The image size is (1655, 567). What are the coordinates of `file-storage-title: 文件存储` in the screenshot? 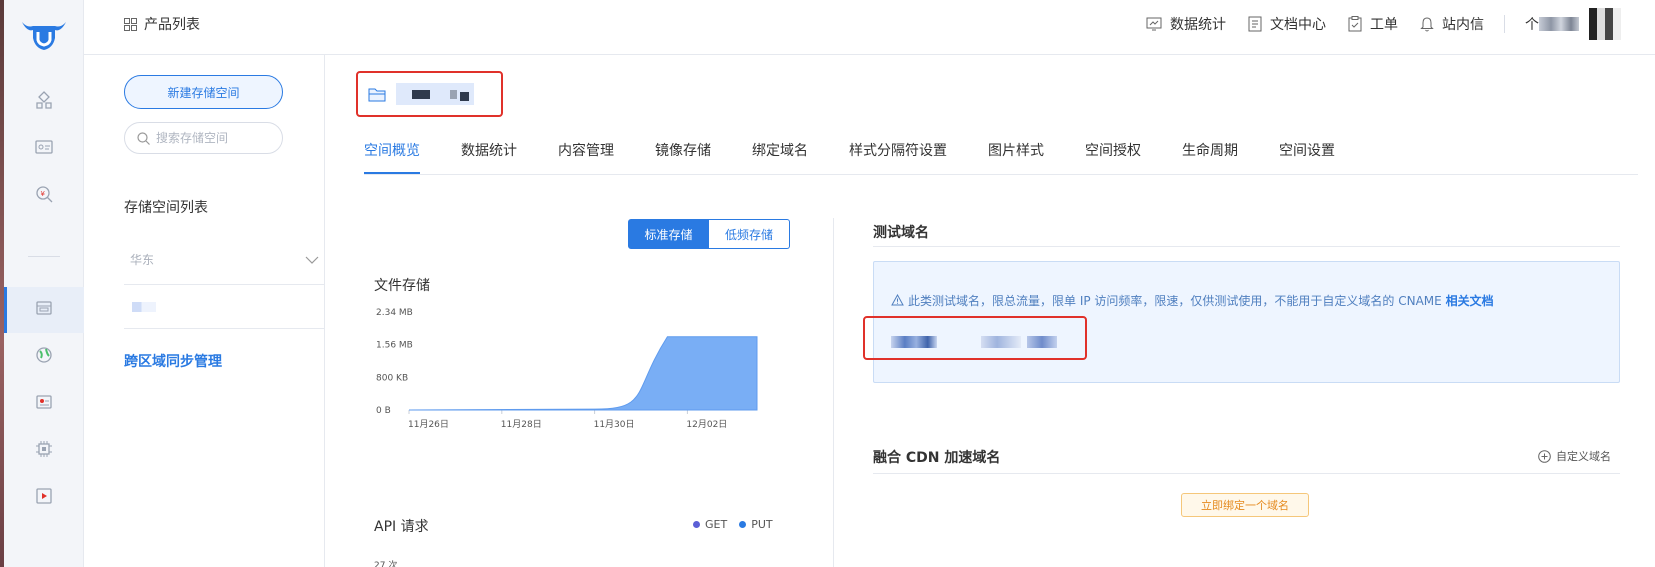 It's located at (402, 286).